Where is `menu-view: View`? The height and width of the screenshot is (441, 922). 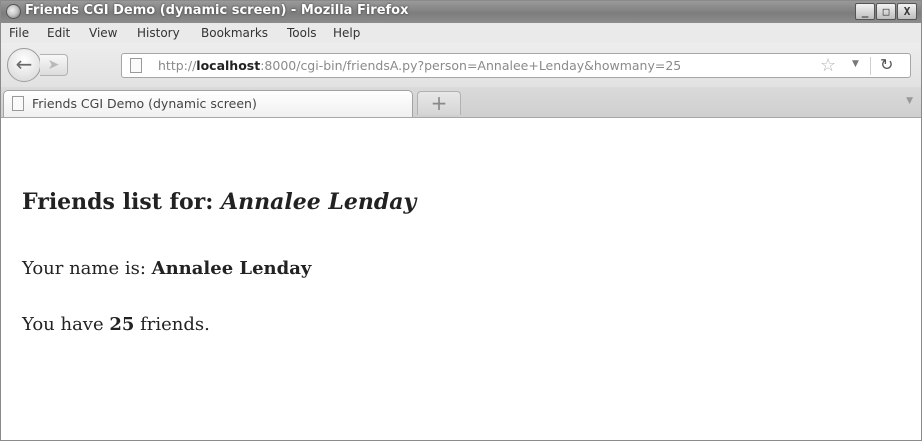
menu-view: View is located at coordinates (103, 33).